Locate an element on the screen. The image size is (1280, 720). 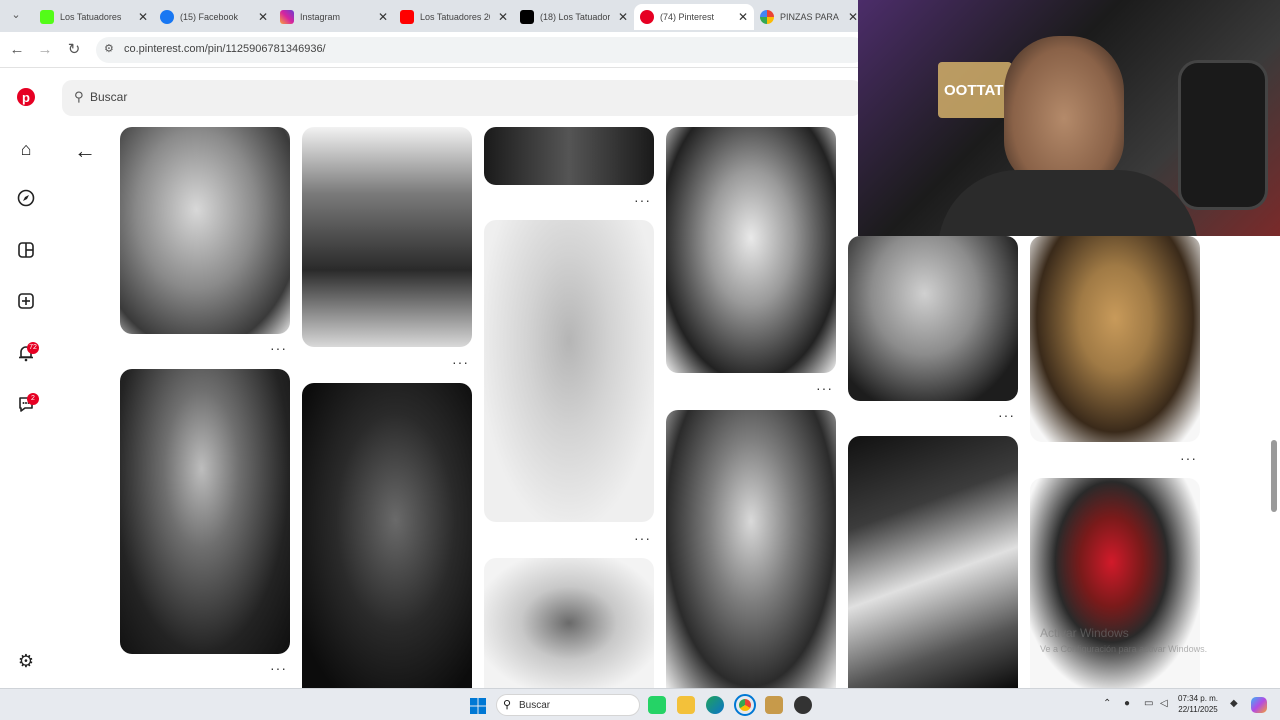
recording-app-icon is located at coordinates (803, 705).